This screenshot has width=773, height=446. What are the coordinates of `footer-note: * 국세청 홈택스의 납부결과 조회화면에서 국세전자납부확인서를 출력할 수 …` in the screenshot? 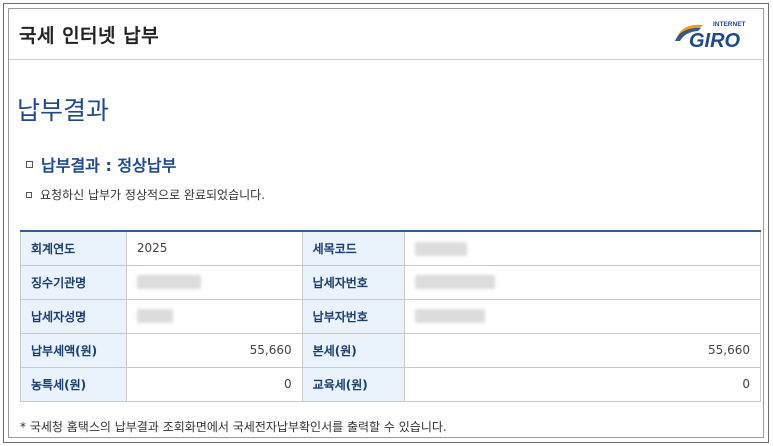 It's located at (233, 427).